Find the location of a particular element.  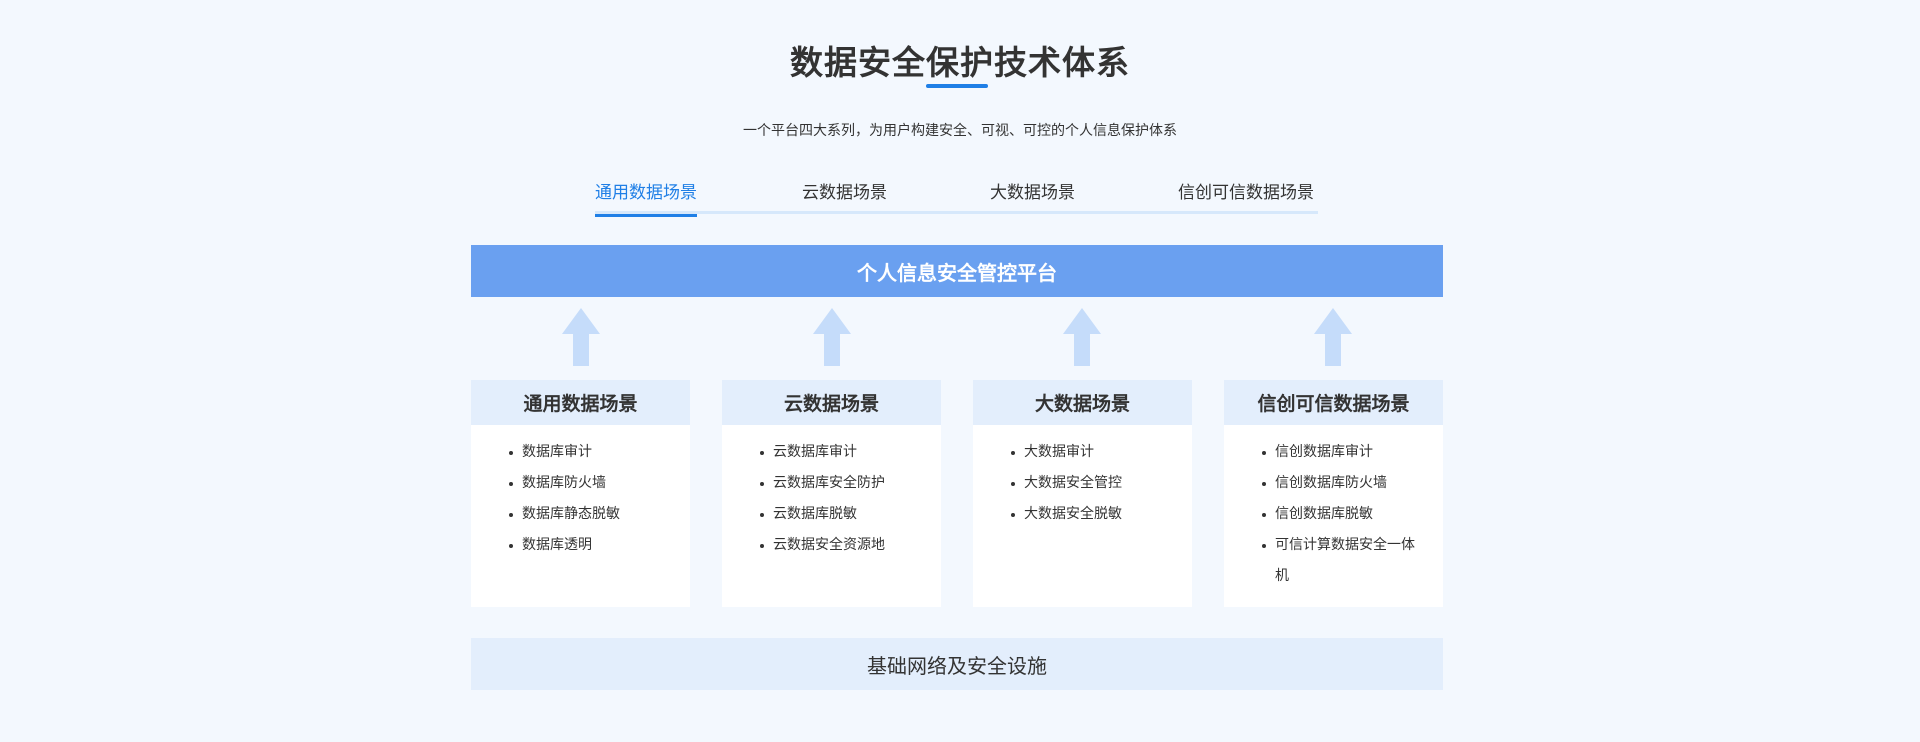

title-underline is located at coordinates (957, 86).